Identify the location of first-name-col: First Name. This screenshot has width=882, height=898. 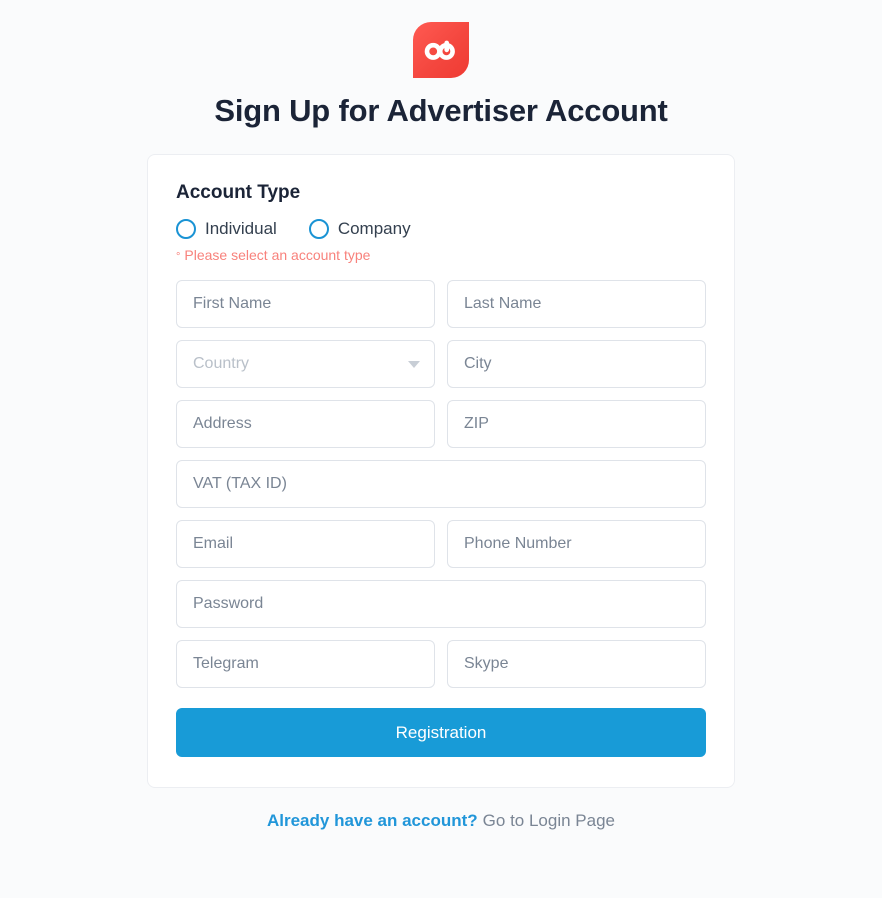
(305, 304).